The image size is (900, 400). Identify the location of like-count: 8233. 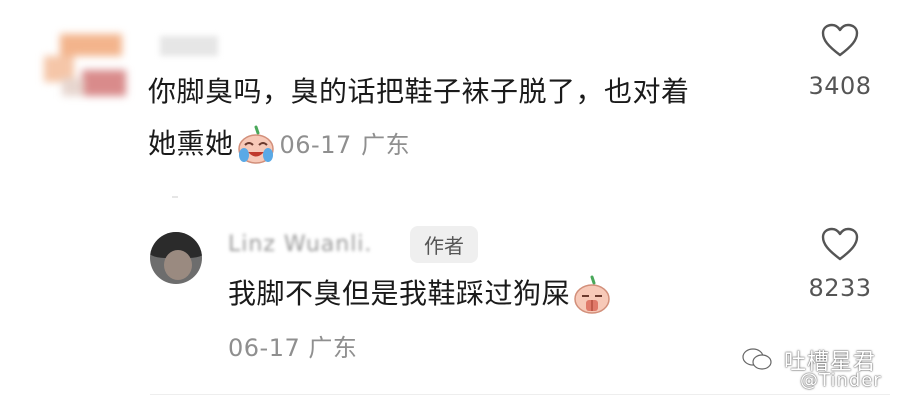
(840, 288).